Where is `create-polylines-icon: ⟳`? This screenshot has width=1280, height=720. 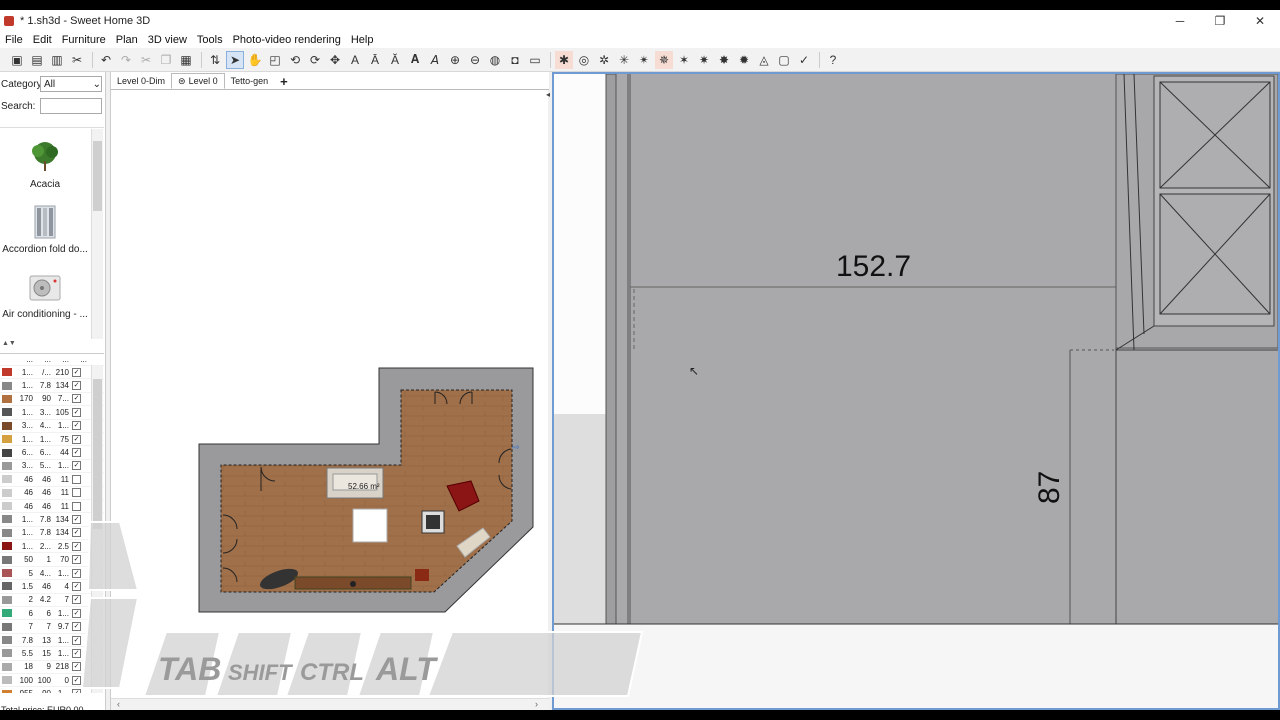 create-polylines-icon: ⟳ is located at coordinates (315, 60).